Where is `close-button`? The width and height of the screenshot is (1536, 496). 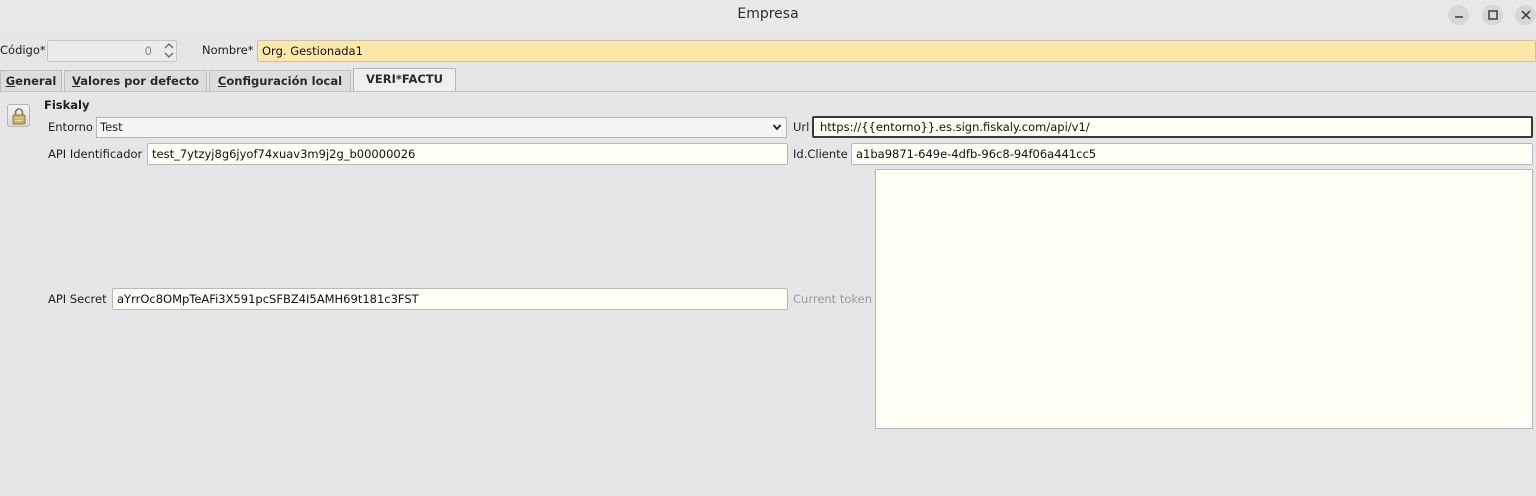 close-button is located at coordinates (1525, 15).